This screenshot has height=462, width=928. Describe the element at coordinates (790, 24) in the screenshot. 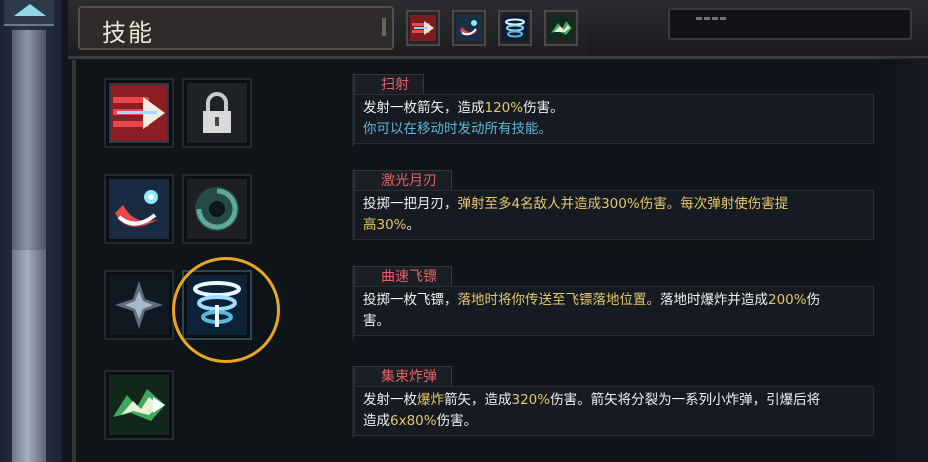

I see `header-slot` at that location.